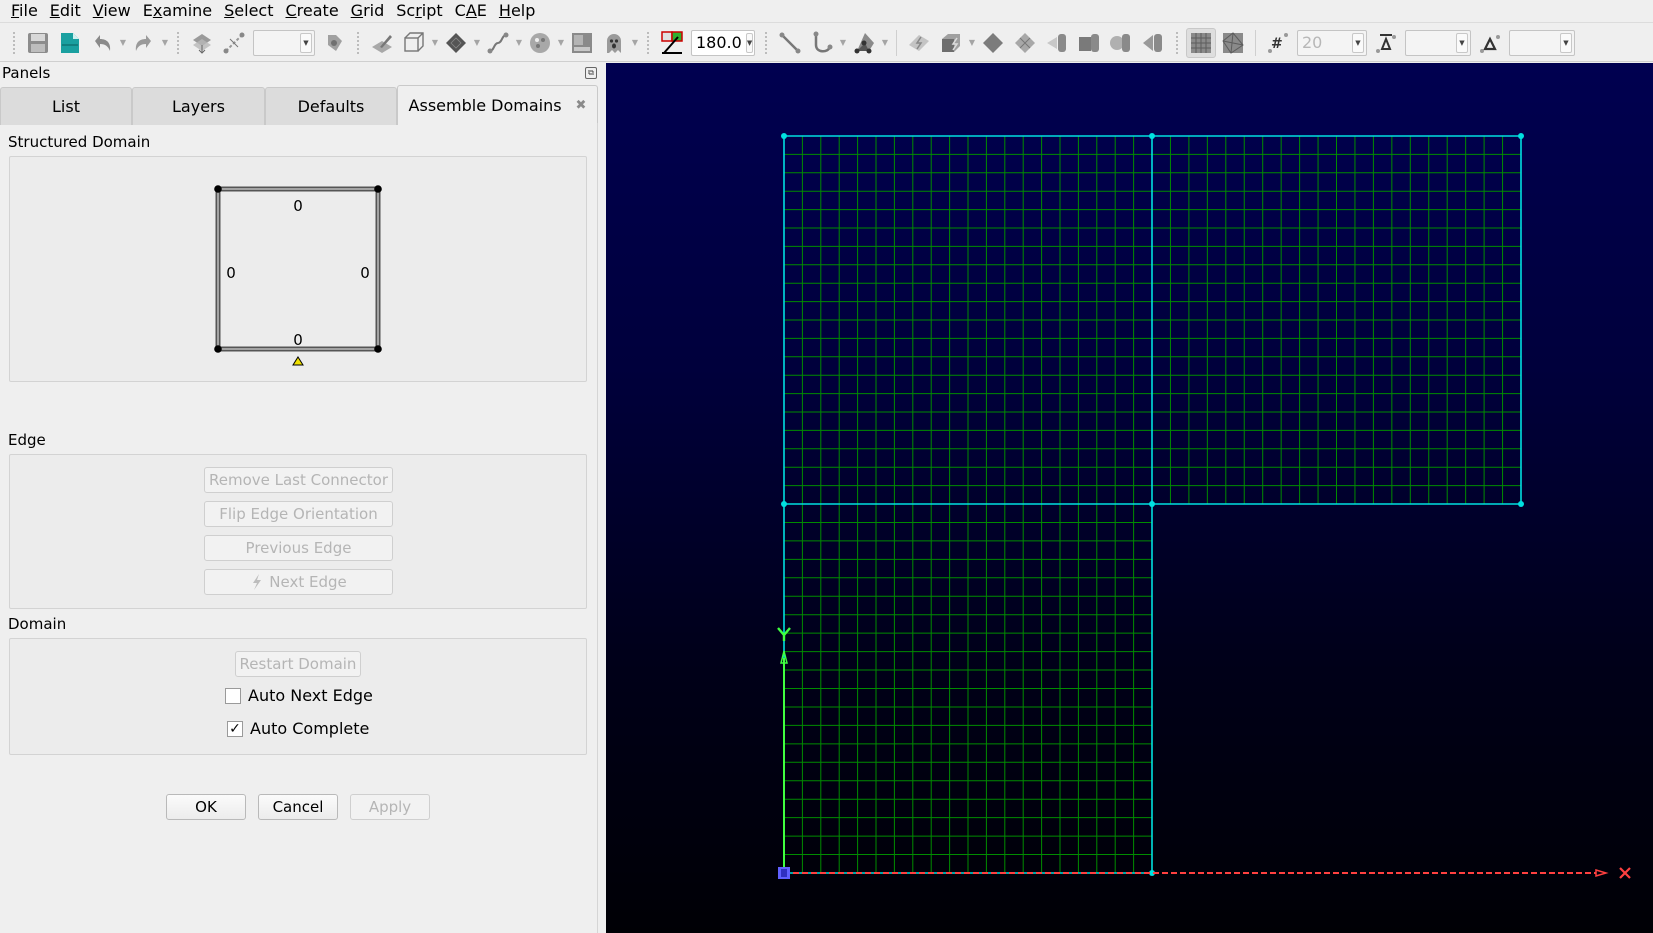  Describe the element at coordinates (1438, 42) in the screenshot. I see `spacing-combo: ▼` at that location.